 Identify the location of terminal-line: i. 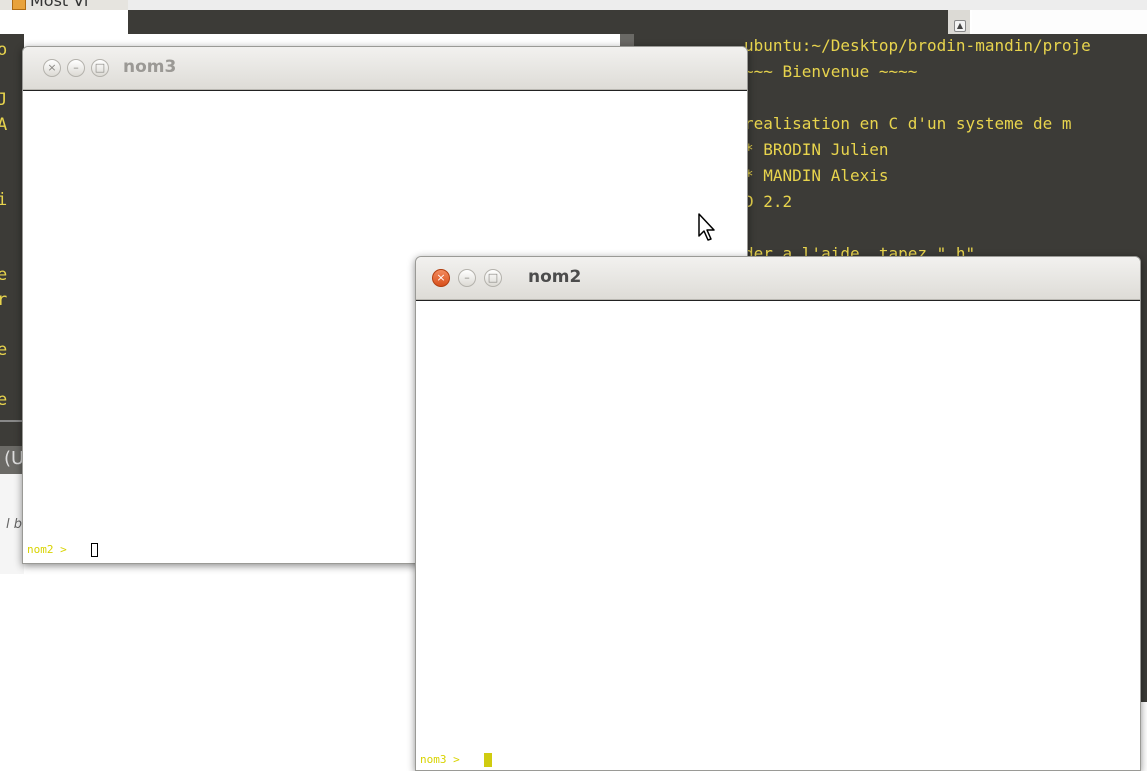
(4, 200).